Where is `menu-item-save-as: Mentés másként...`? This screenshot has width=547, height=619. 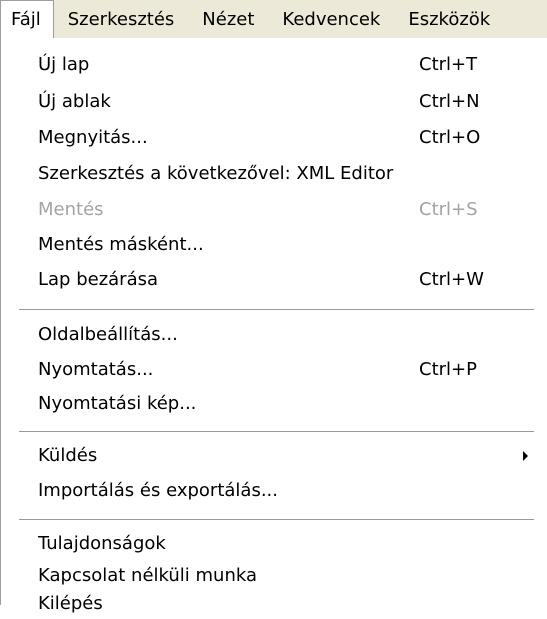 menu-item-save-as: Mentés másként... is located at coordinates (274, 245).